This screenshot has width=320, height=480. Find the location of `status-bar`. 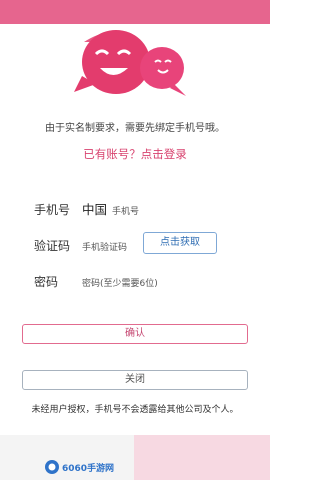

status-bar is located at coordinates (135, 12).